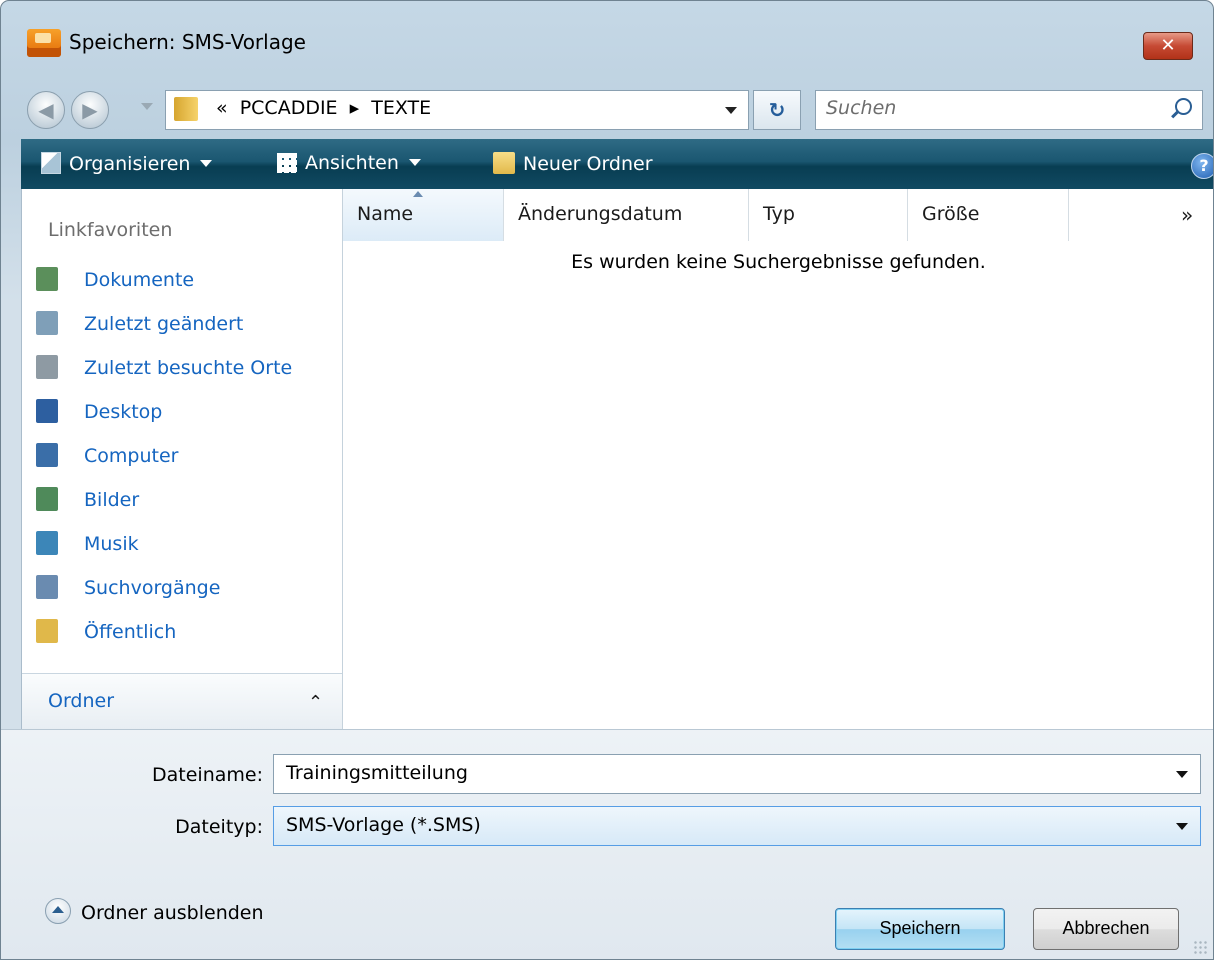 This screenshot has height=960, width=1214. I want to click on views-menu: Ansichten, so click(349, 163).